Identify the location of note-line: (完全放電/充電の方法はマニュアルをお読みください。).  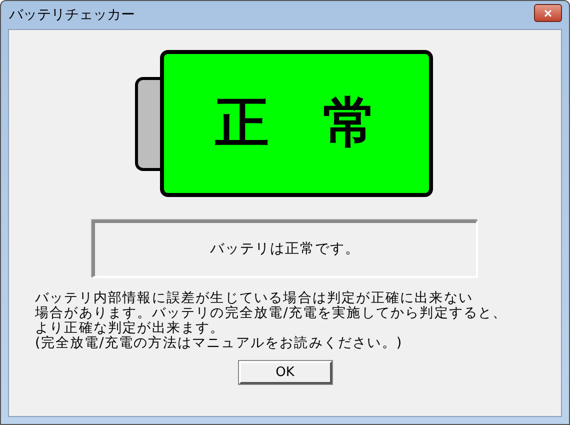
(218, 343).